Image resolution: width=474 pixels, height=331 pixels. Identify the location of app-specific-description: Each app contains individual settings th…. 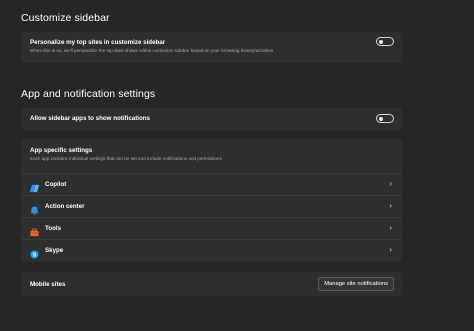
(126, 158).